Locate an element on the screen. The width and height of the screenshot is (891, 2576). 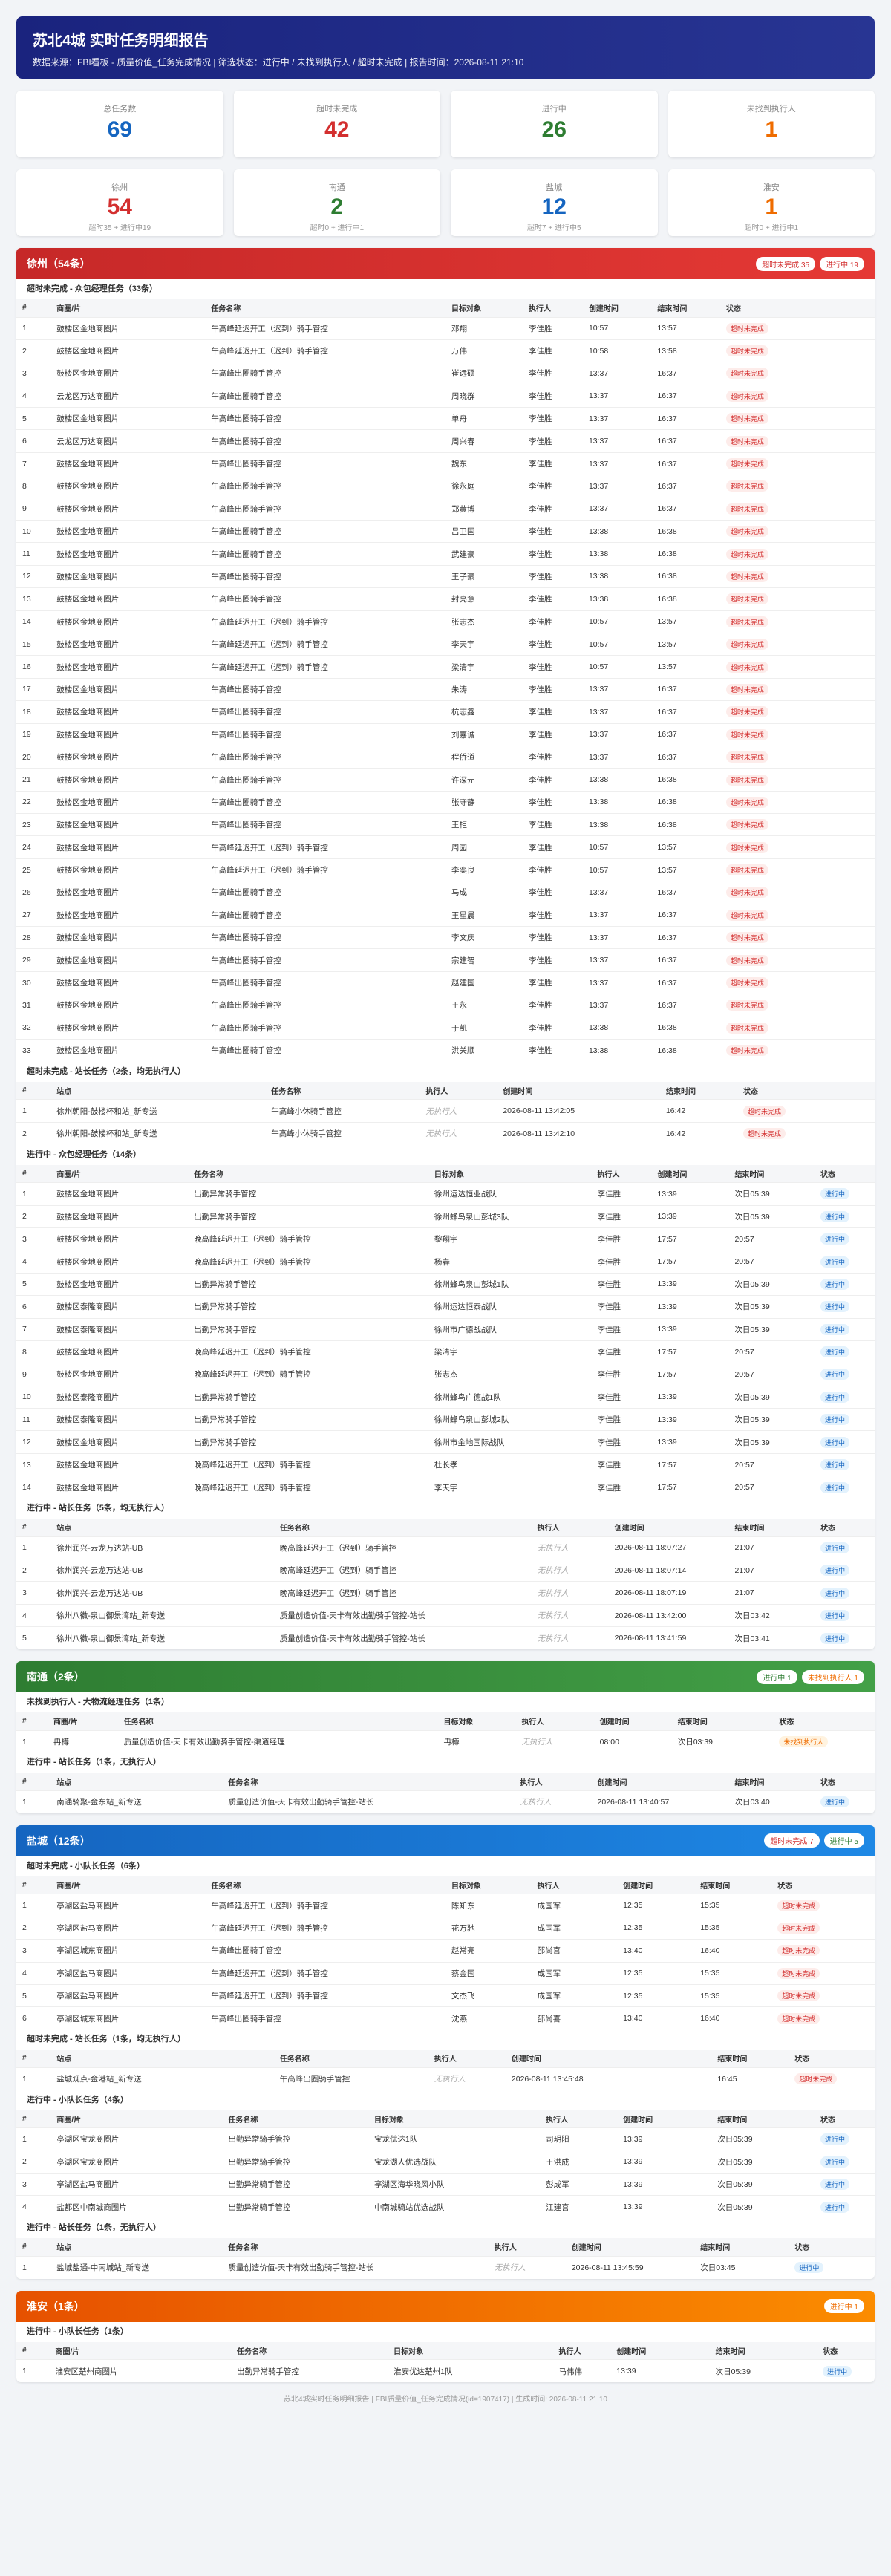
table-cell: 2 is located at coordinates (34, 1133).